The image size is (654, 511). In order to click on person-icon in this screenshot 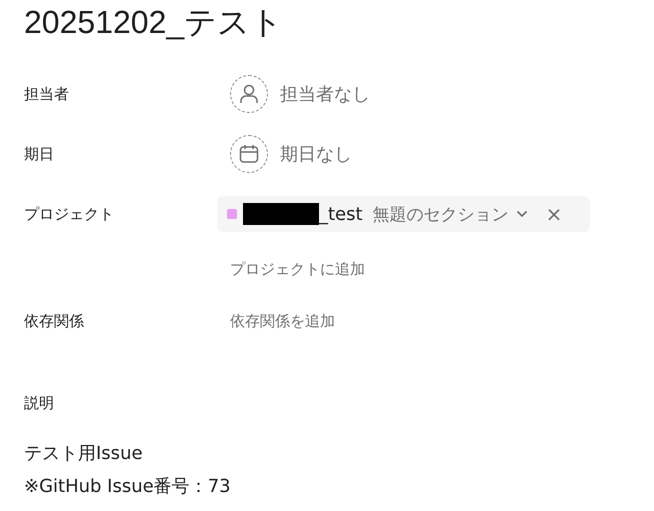, I will do `click(249, 94)`.